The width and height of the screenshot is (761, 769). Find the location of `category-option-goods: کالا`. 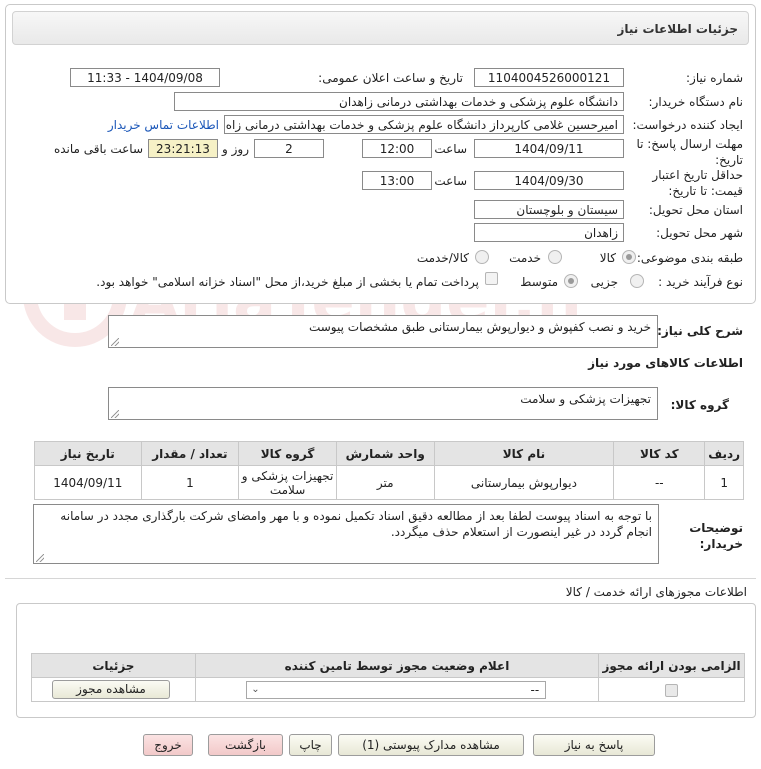

category-option-goods: کالا is located at coordinates (607, 258).